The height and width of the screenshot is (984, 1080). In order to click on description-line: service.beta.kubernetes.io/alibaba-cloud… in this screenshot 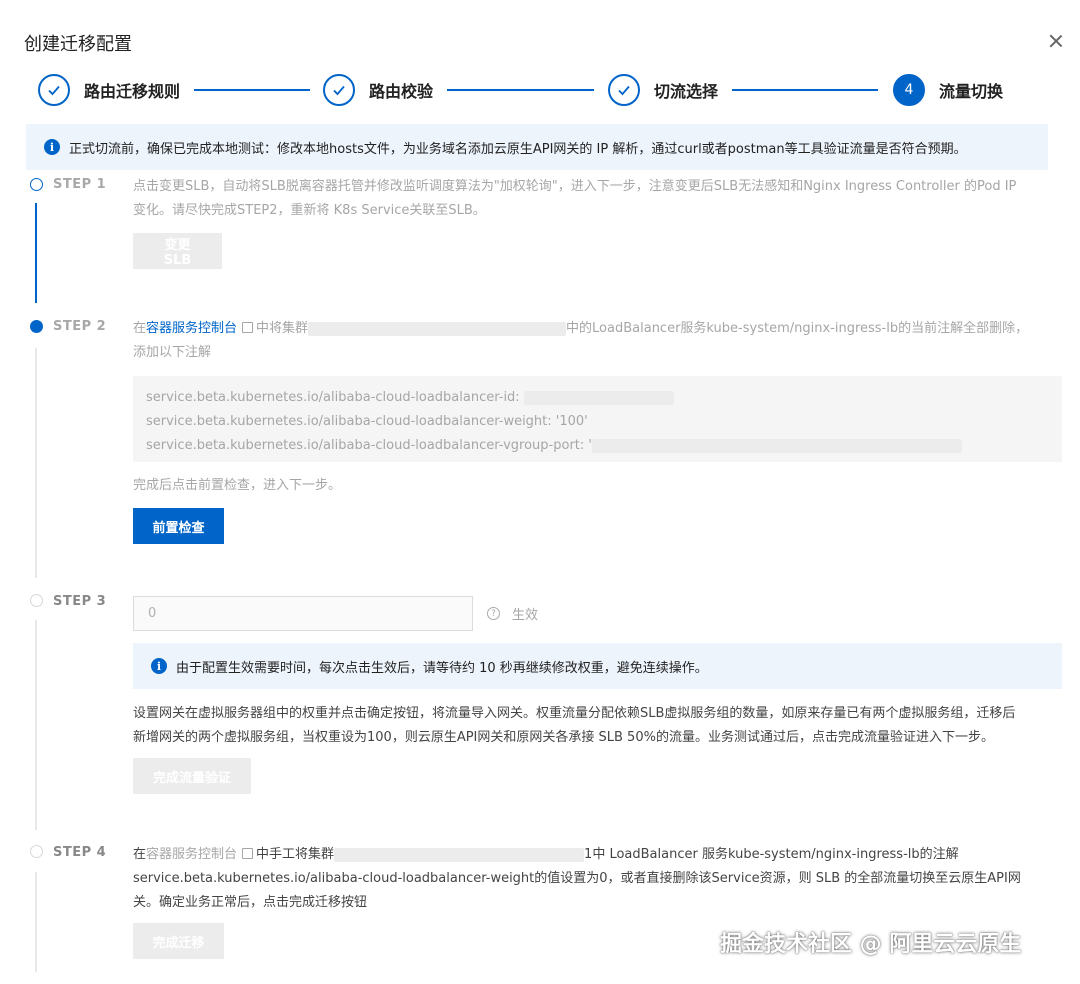, I will do `click(577, 878)`.